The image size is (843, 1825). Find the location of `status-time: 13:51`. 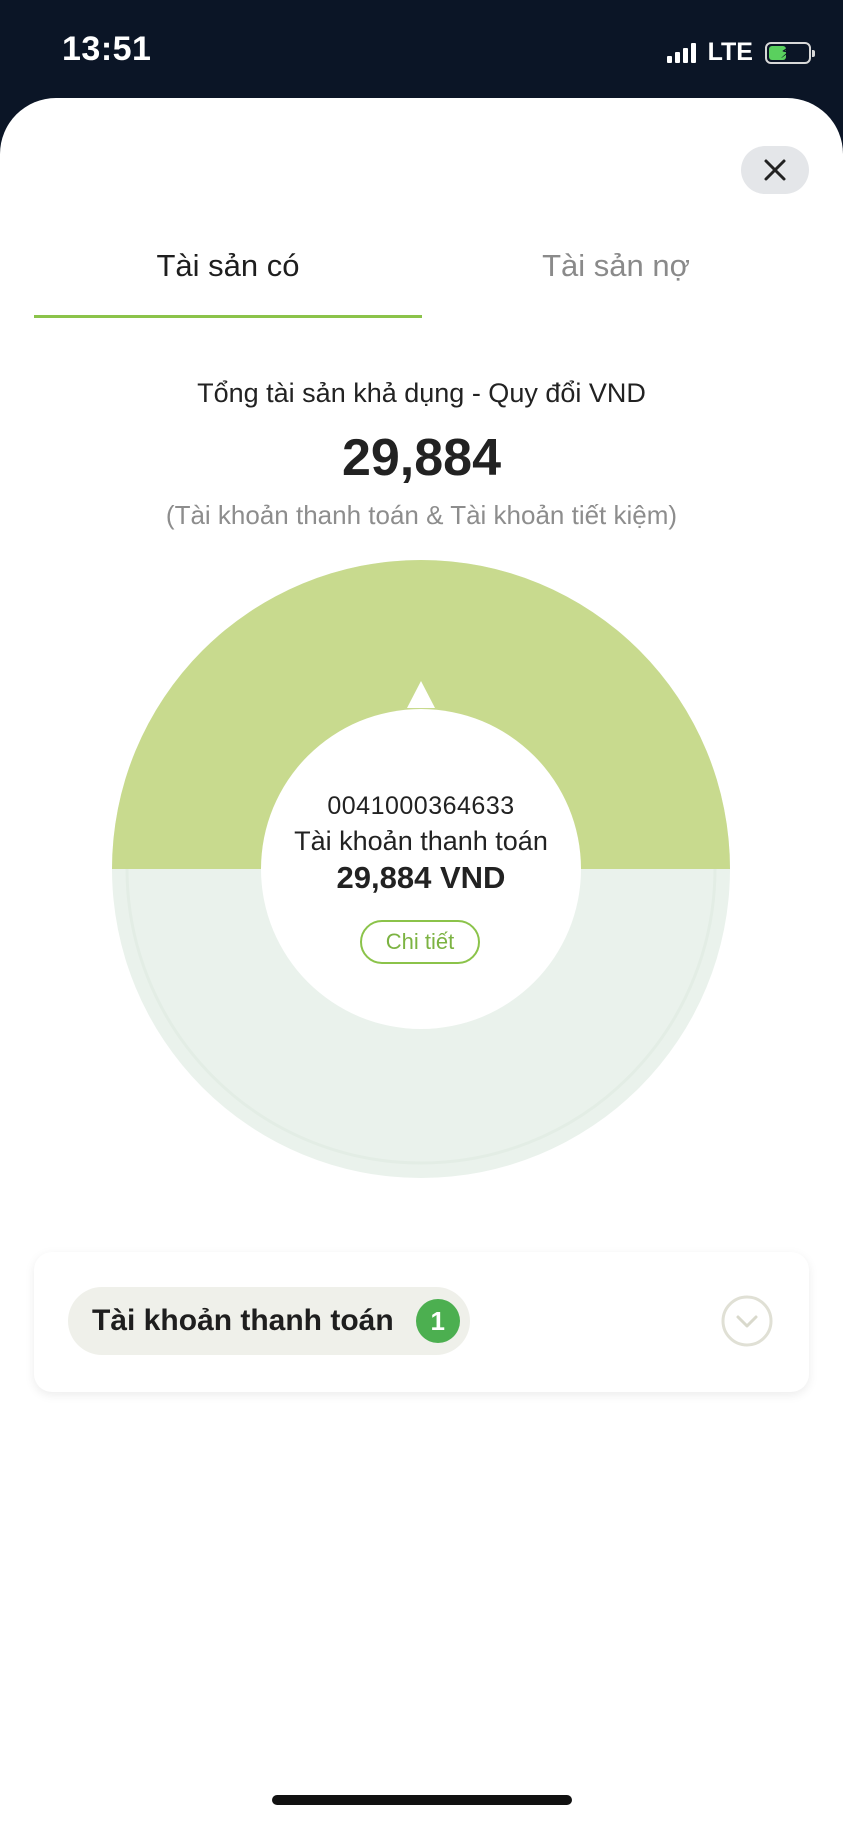

status-time: 13:51 is located at coordinates (107, 49).